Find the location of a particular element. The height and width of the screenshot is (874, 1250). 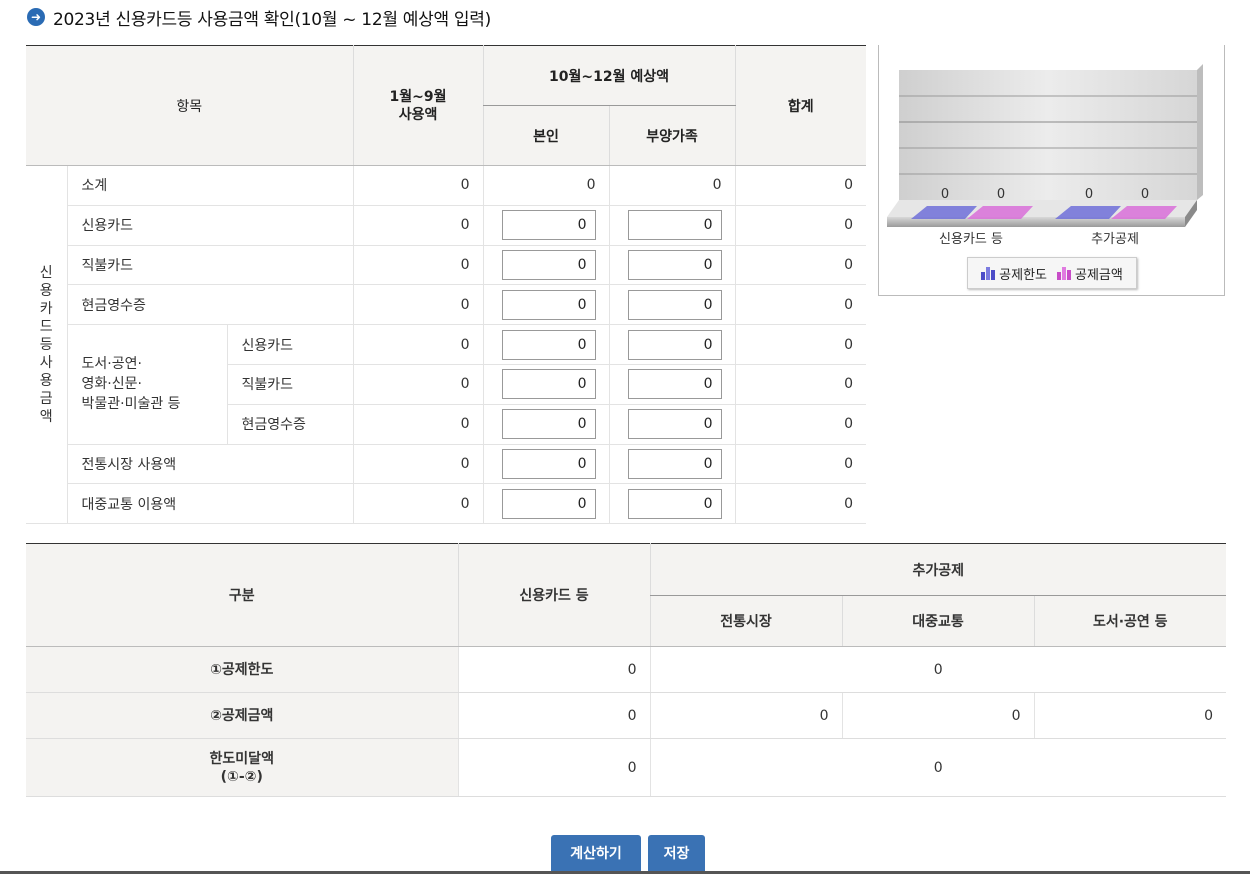

table-row: ②공제금액 0 0 0 0 is located at coordinates (626, 715).